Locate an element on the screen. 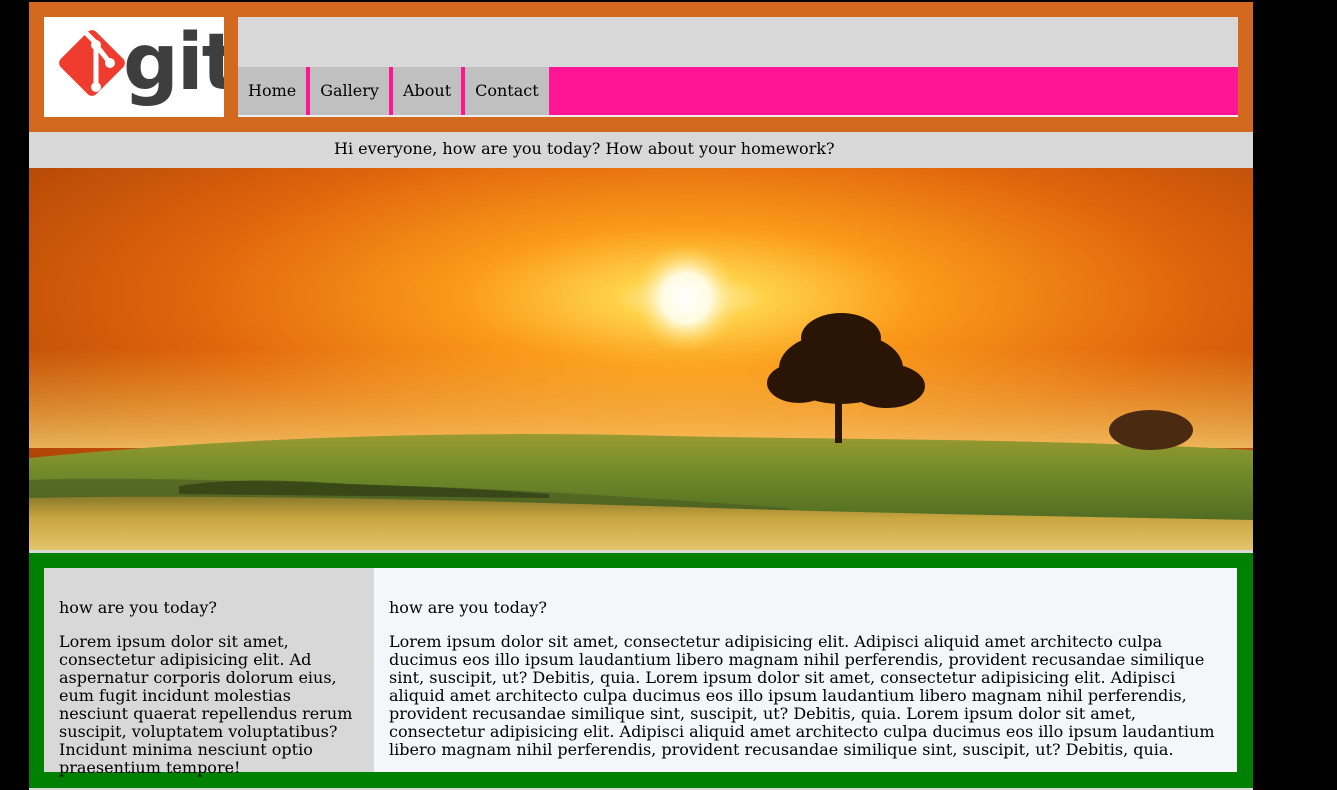  nav-gallery: Gallery is located at coordinates (349, 91).